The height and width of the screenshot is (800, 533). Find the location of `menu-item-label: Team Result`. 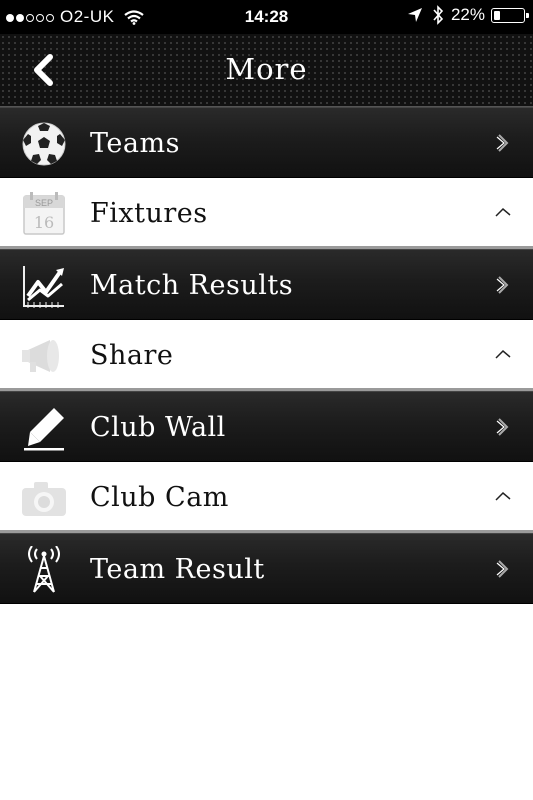

menu-item-label: Team Result is located at coordinates (177, 569).